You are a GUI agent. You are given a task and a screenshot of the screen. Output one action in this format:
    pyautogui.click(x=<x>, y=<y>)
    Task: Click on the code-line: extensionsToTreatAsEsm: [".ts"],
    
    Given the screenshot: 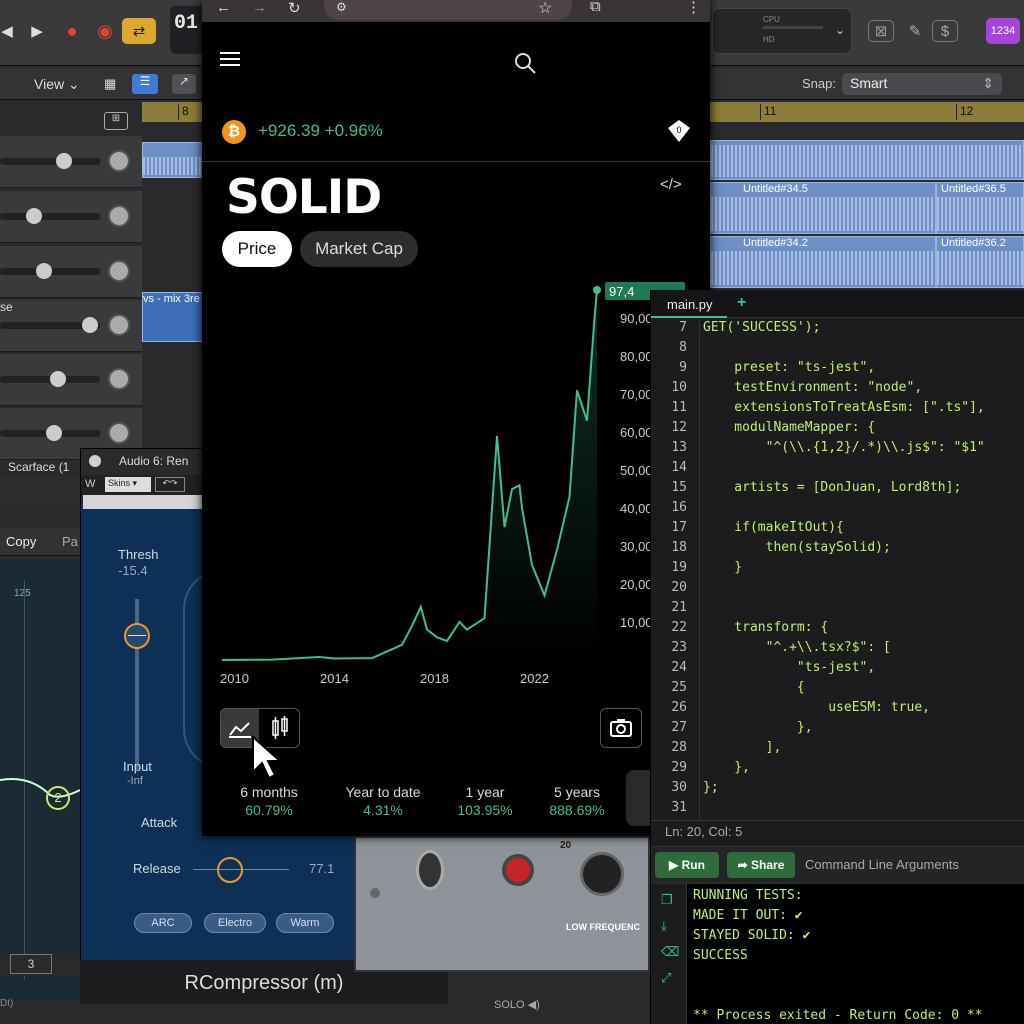 What is the action you would take?
    pyautogui.click(x=843, y=407)
    